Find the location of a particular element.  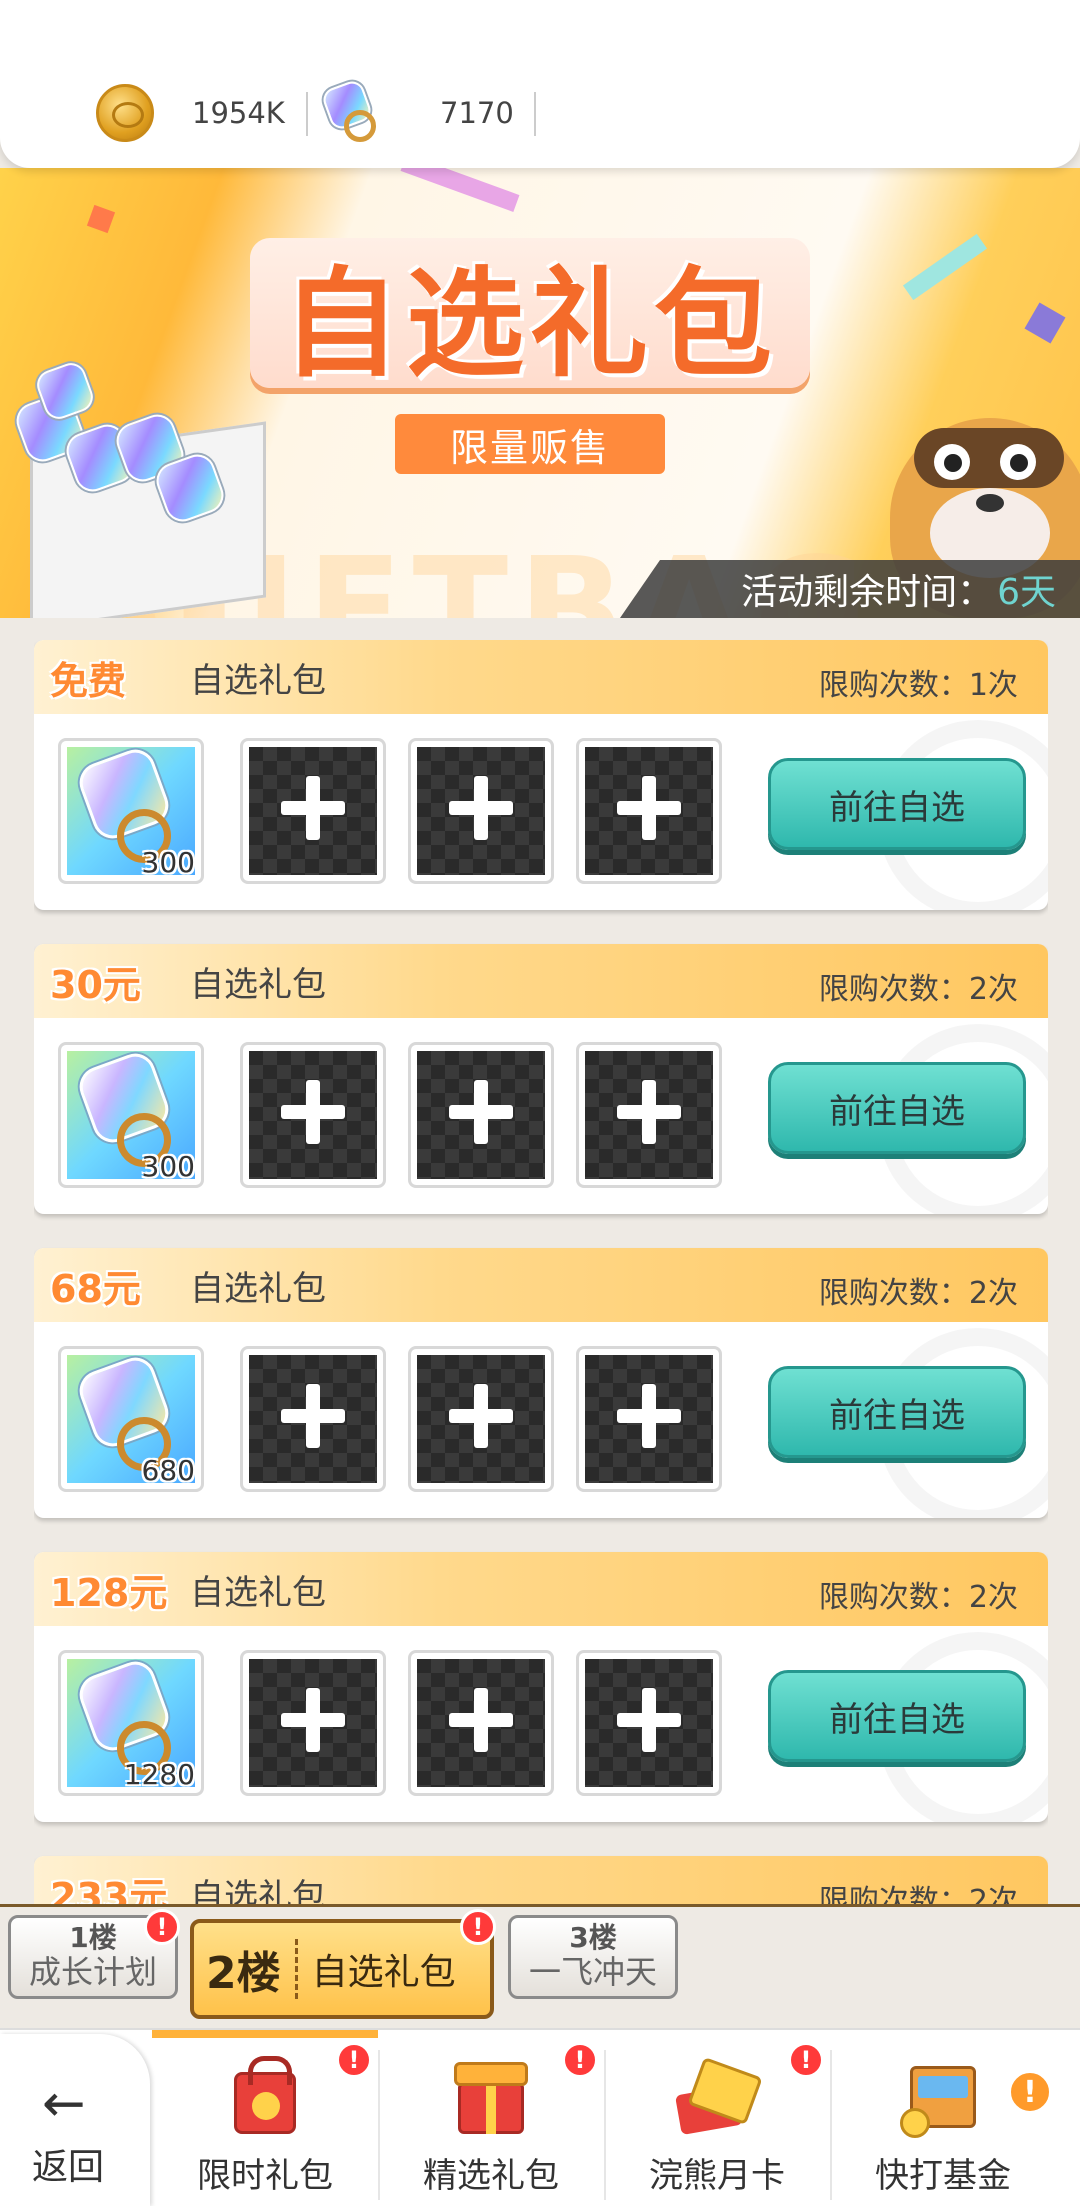

event-timer: 活动剩余时间： 6天 is located at coordinates (850, 589).